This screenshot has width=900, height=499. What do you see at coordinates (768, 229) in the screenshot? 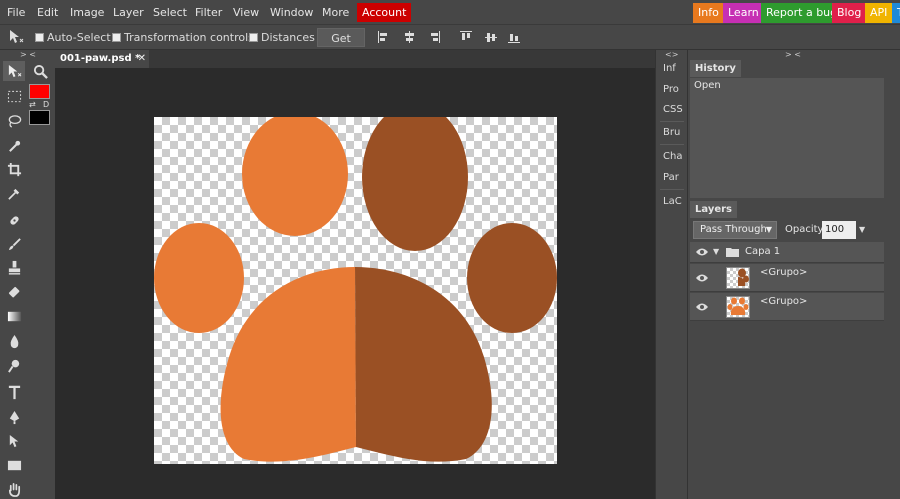
I see `chevron-down-icon: ▼` at bounding box center [768, 229].